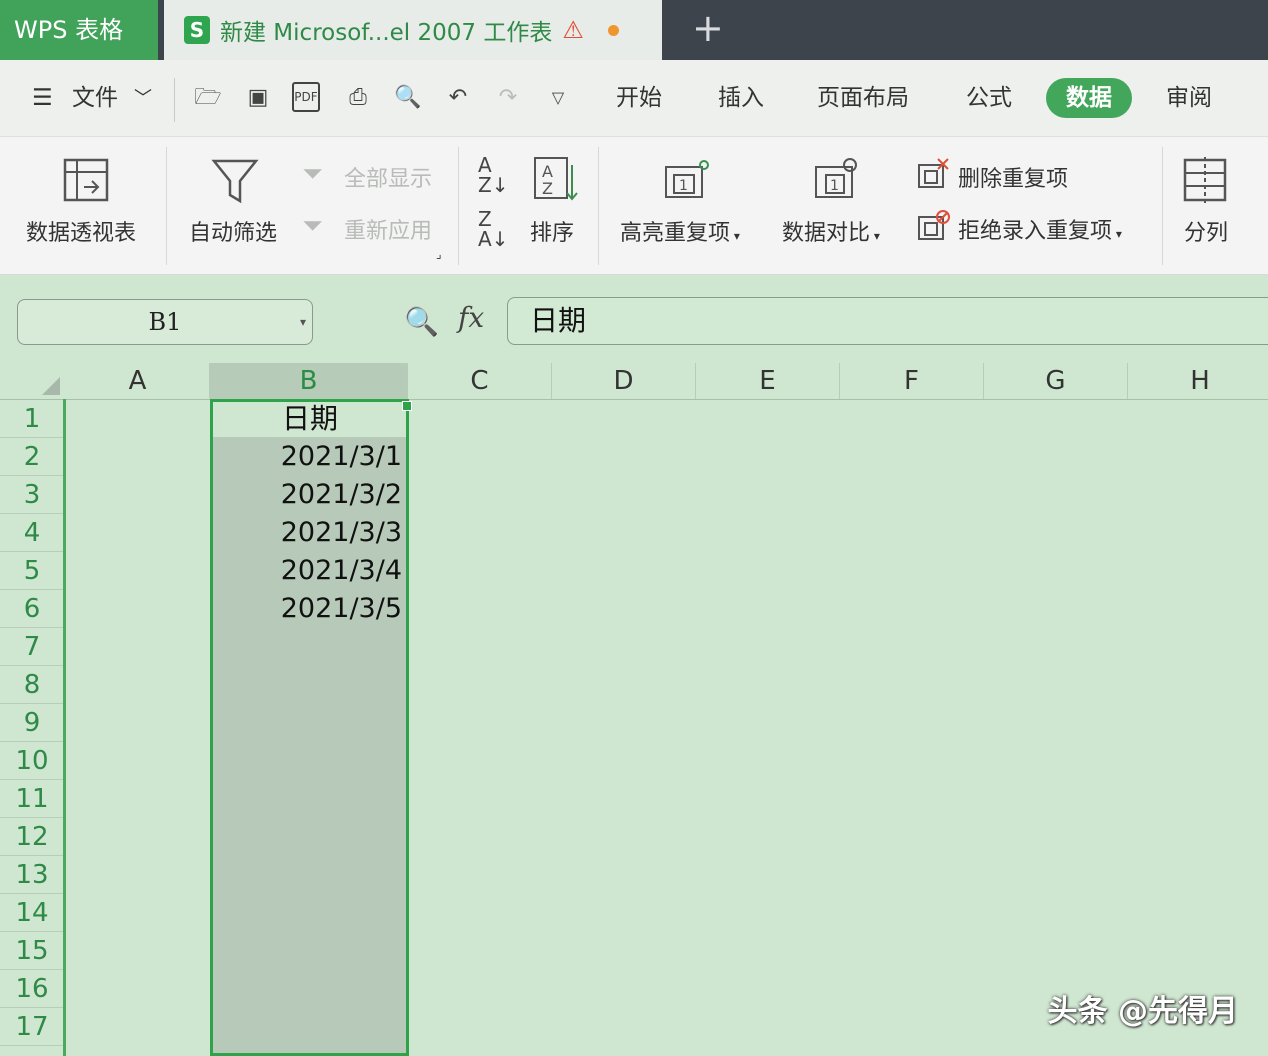 This screenshot has width=1268, height=1056. Describe the element at coordinates (408, 98) in the screenshot. I see `print-preview-icon: 🔍` at that location.